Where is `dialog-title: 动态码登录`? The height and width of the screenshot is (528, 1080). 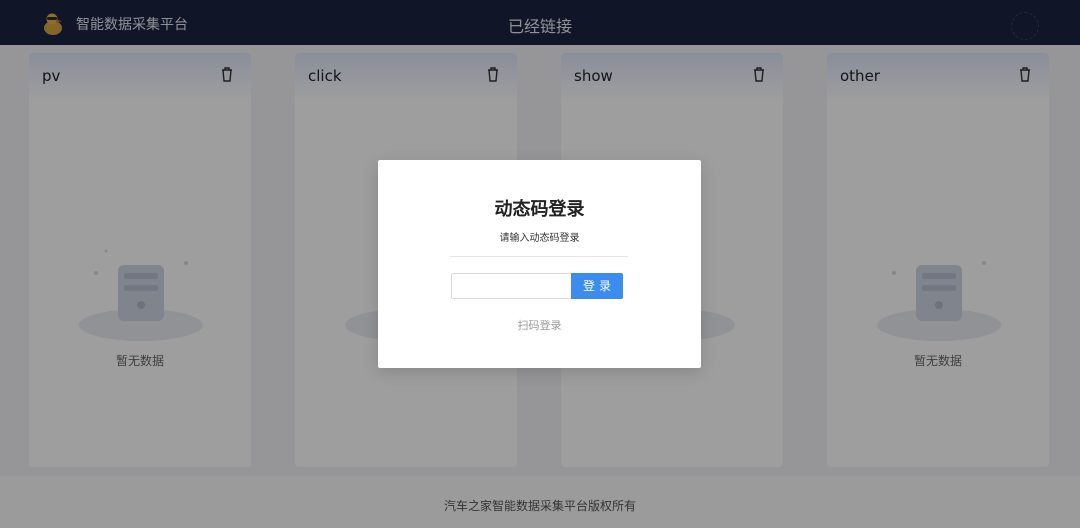 dialog-title: 动态码登录 is located at coordinates (539, 209).